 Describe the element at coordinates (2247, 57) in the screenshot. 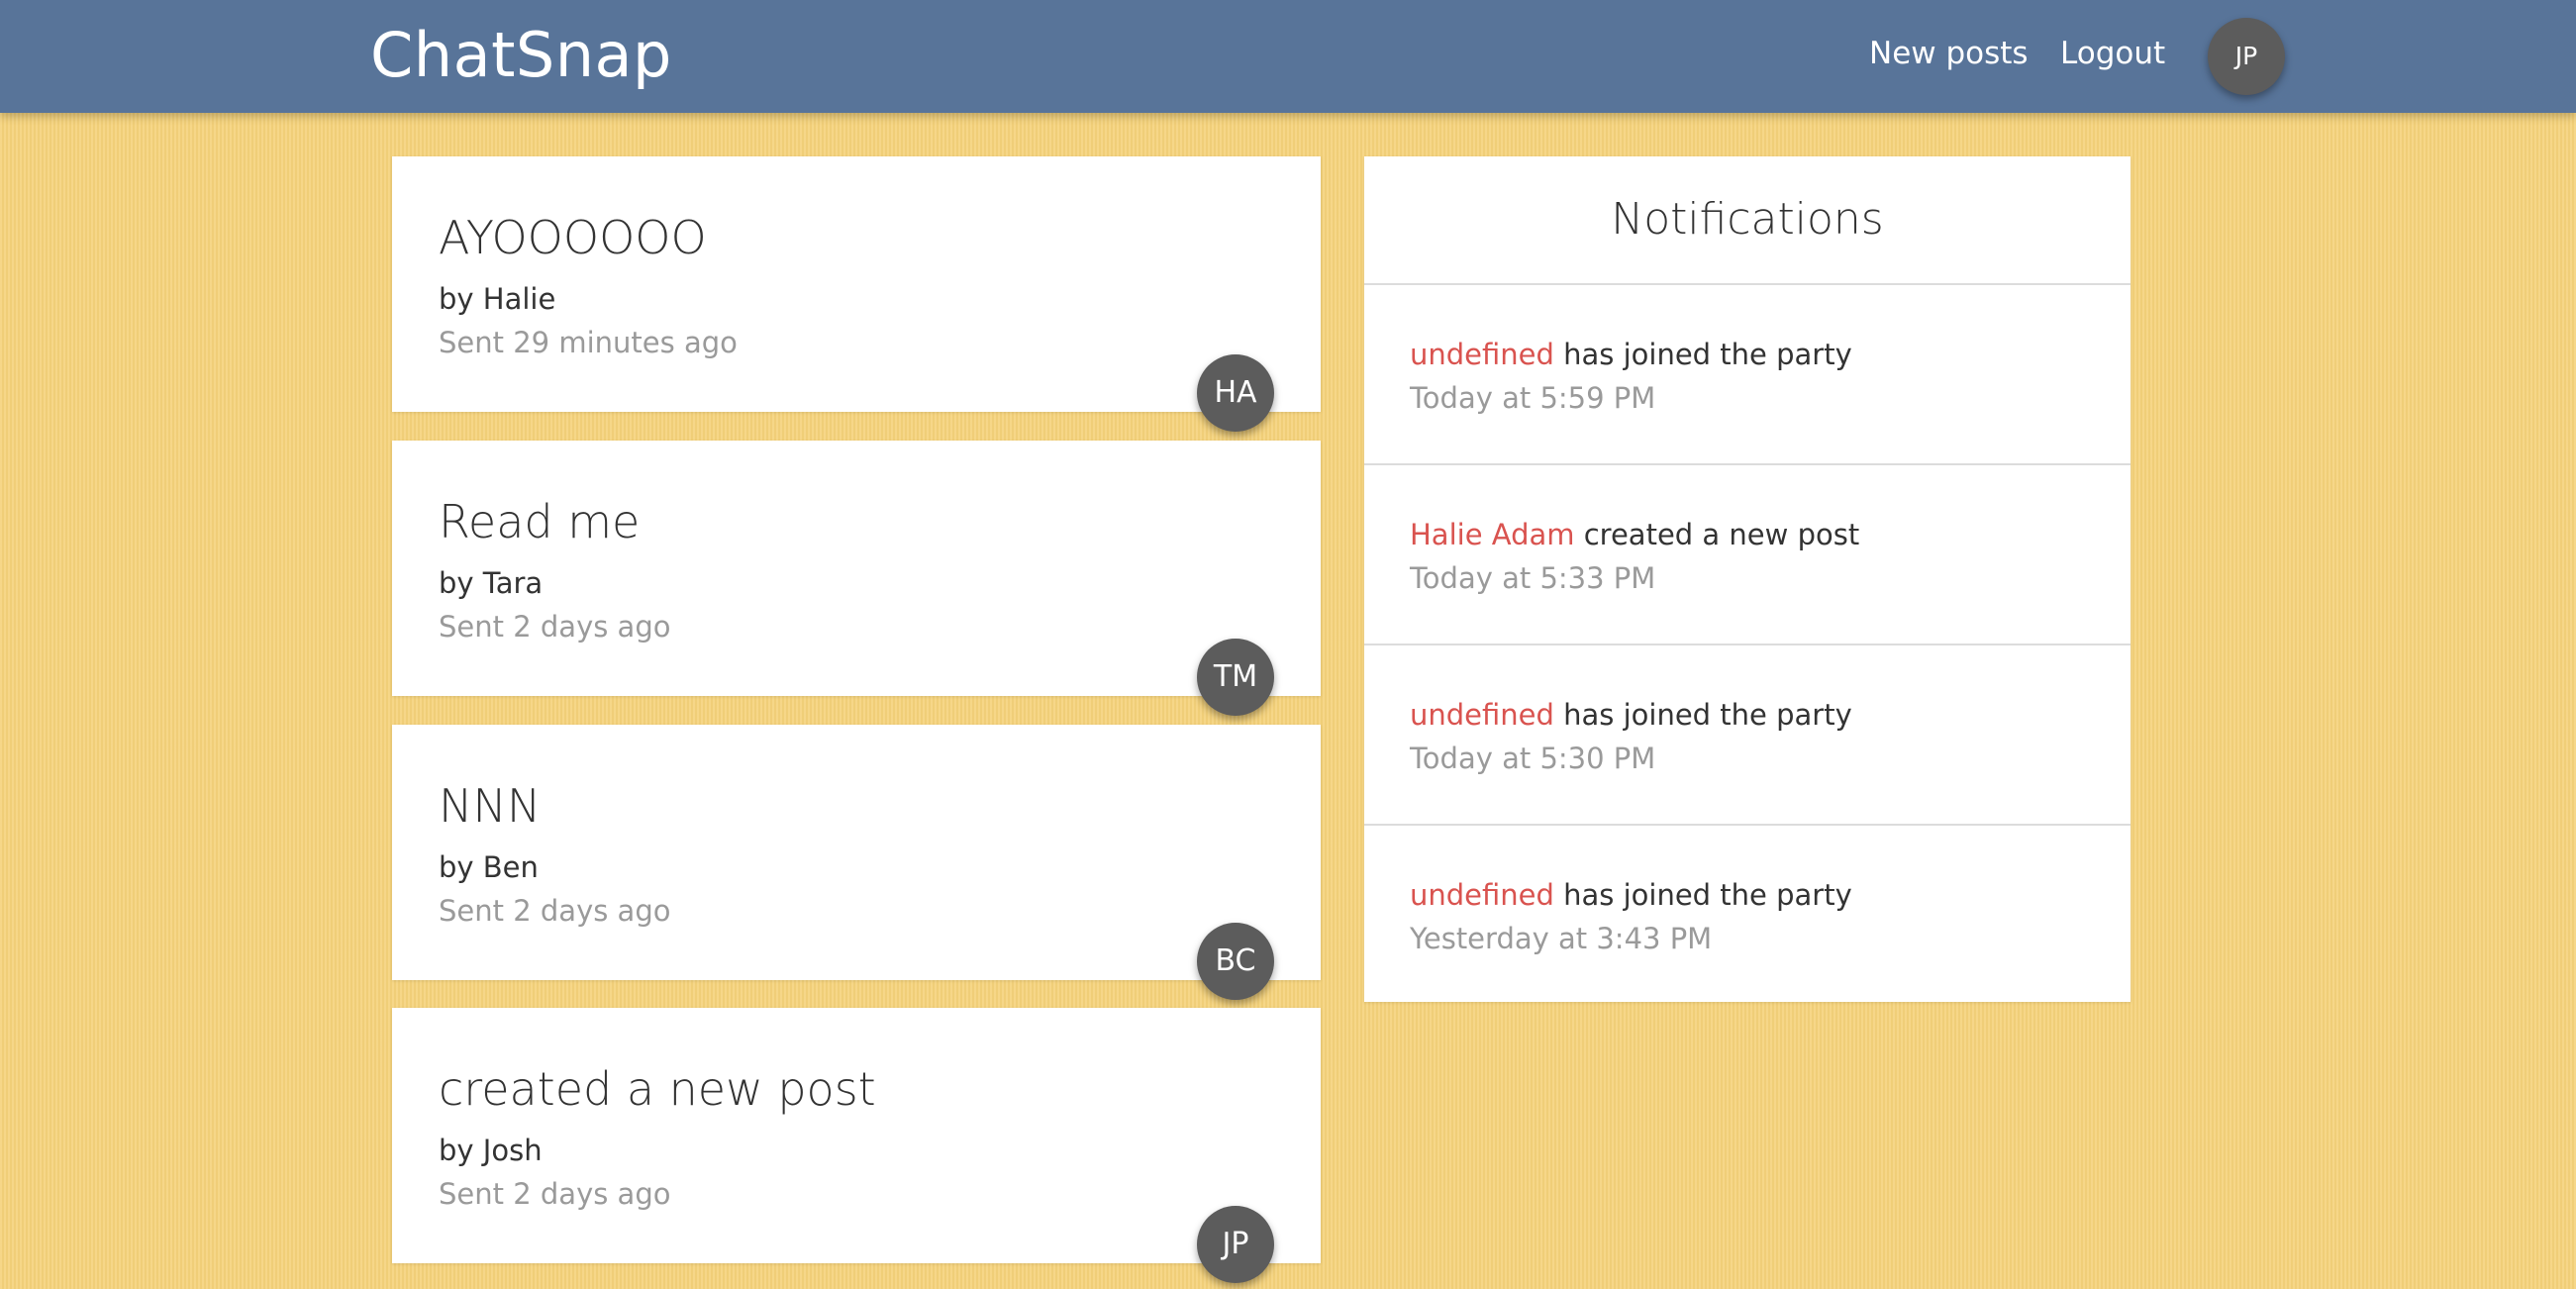

I see `user-avatar: JP` at that location.